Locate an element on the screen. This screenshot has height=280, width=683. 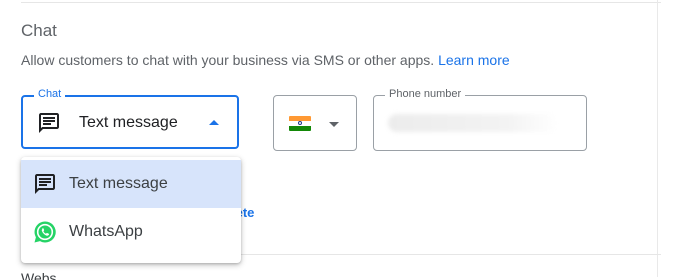
caret-up-icon is located at coordinates (214, 122).